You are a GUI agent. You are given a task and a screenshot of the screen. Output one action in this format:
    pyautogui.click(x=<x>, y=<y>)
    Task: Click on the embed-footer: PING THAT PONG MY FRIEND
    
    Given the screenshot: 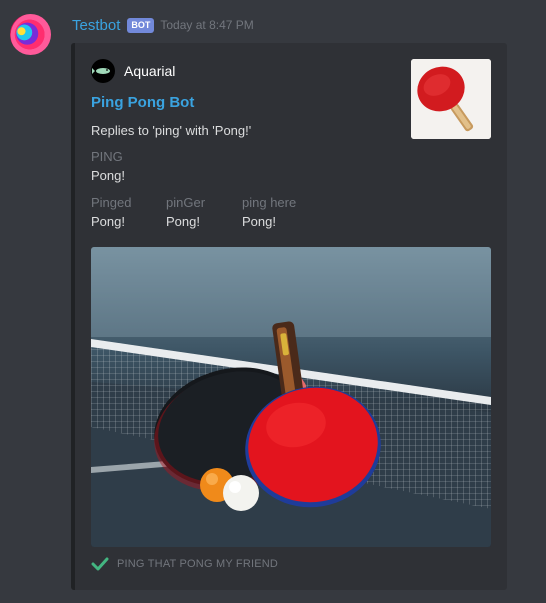 What is the action you would take?
    pyautogui.click(x=184, y=564)
    